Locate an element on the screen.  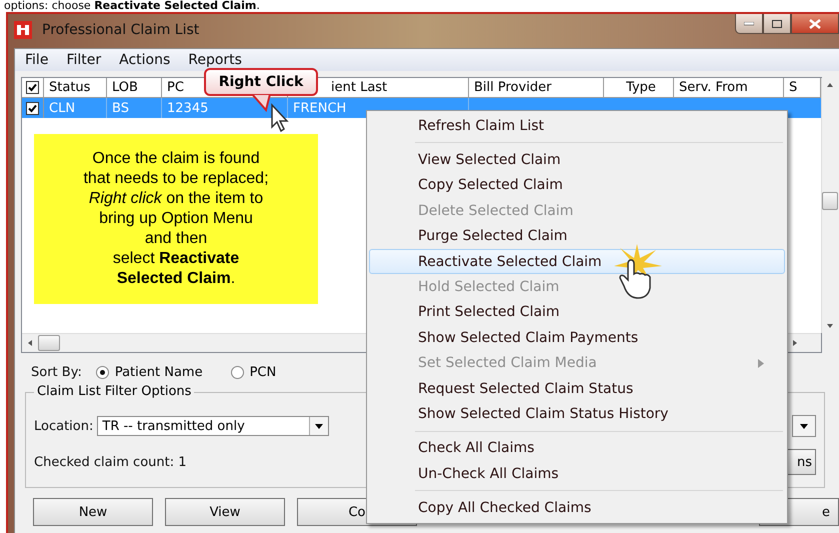
table-cell: CLN is located at coordinates (75, 108).